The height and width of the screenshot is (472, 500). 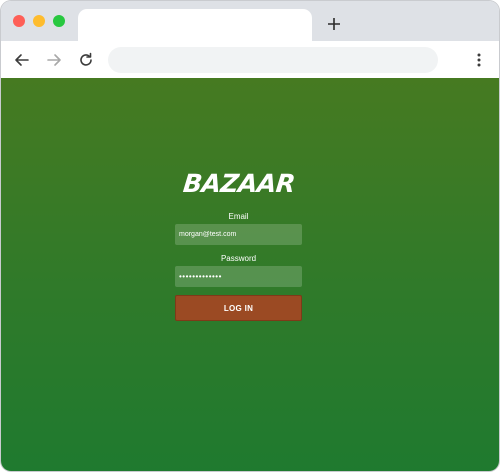 I want to click on login-button: LOG IN, so click(x=238, y=308).